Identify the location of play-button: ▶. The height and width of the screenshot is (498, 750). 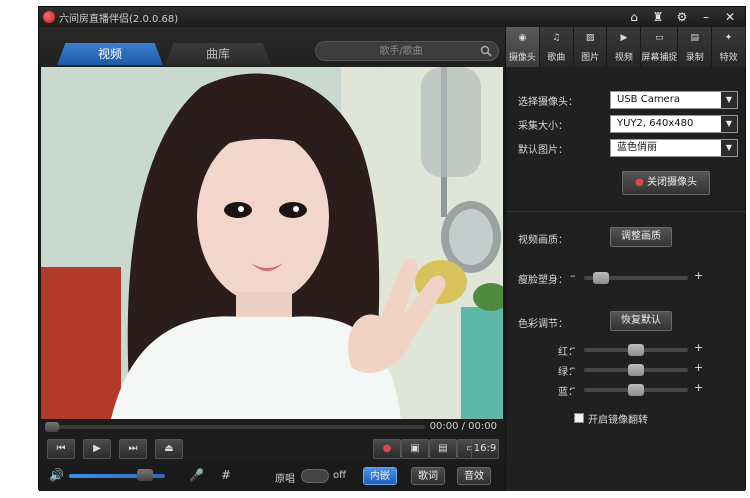
(97, 449).